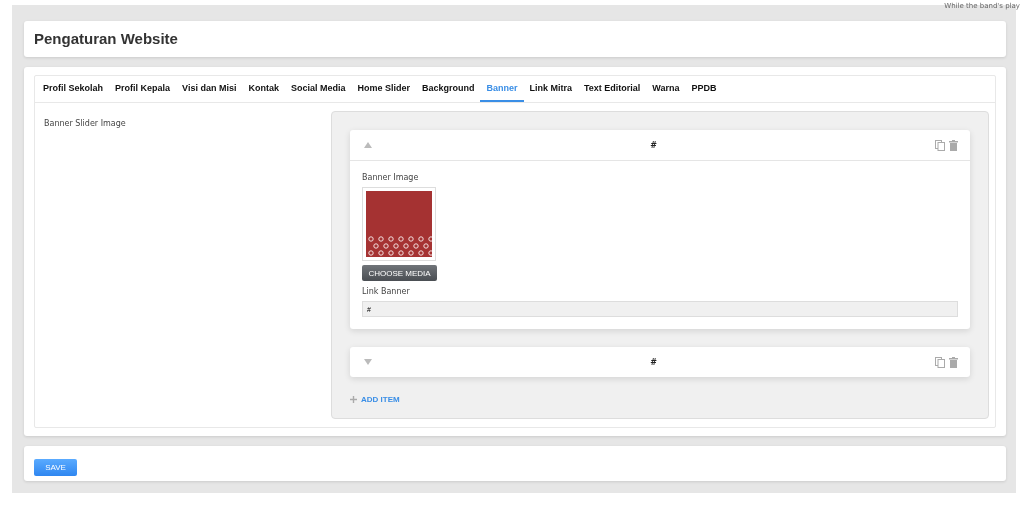 The image size is (1024, 513). I want to click on tab: Background, so click(448, 89).